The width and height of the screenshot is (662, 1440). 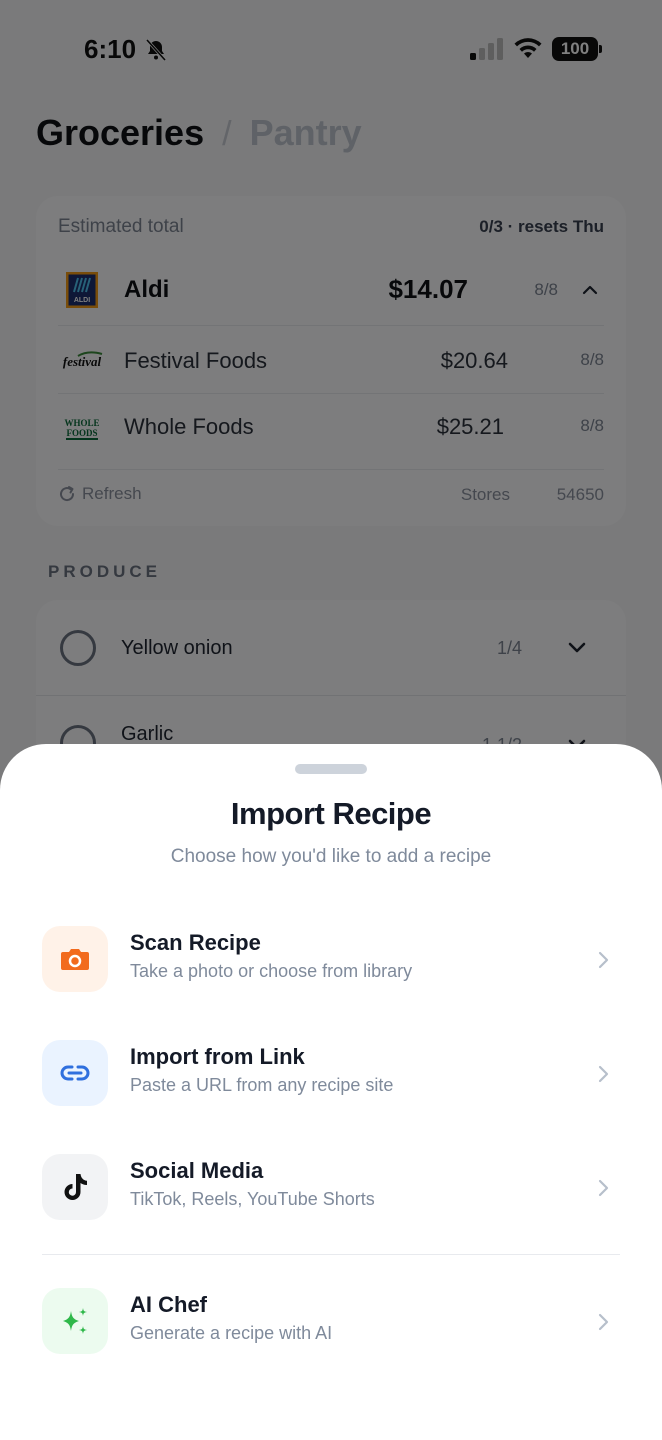 What do you see at coordinates (252, 1199) in the screenshot?
I see `option-description: TikTok, Reels, YouTube Shorts` at bounding box center [252, 1199].